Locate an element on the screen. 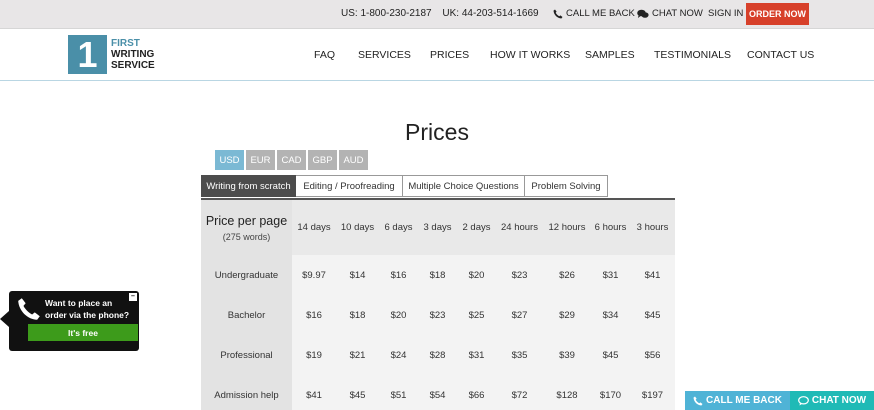  tab-multiple-choice-questions: Multiple Choice Questions is located at coordinates (464, 186).